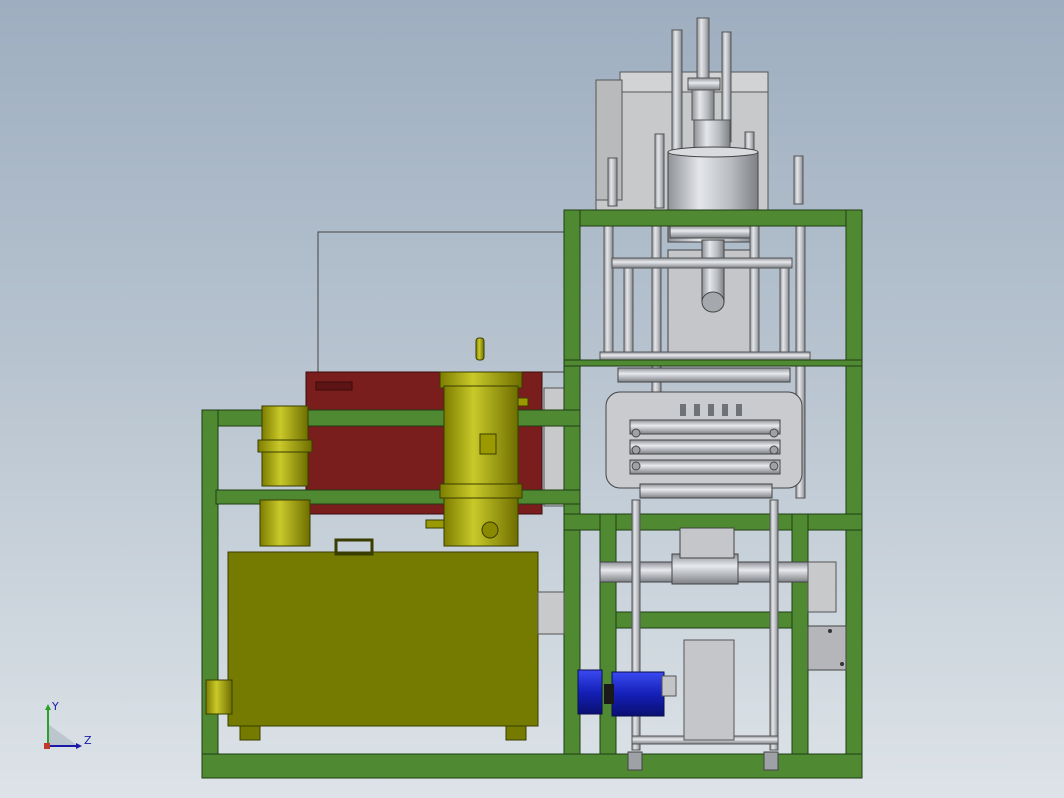 The height and width of the screenshot is (798, 1064). What do you see at coordinates (627, 693) in the screenshot?
I see `pump-motor` at bounding box center [627, 693].